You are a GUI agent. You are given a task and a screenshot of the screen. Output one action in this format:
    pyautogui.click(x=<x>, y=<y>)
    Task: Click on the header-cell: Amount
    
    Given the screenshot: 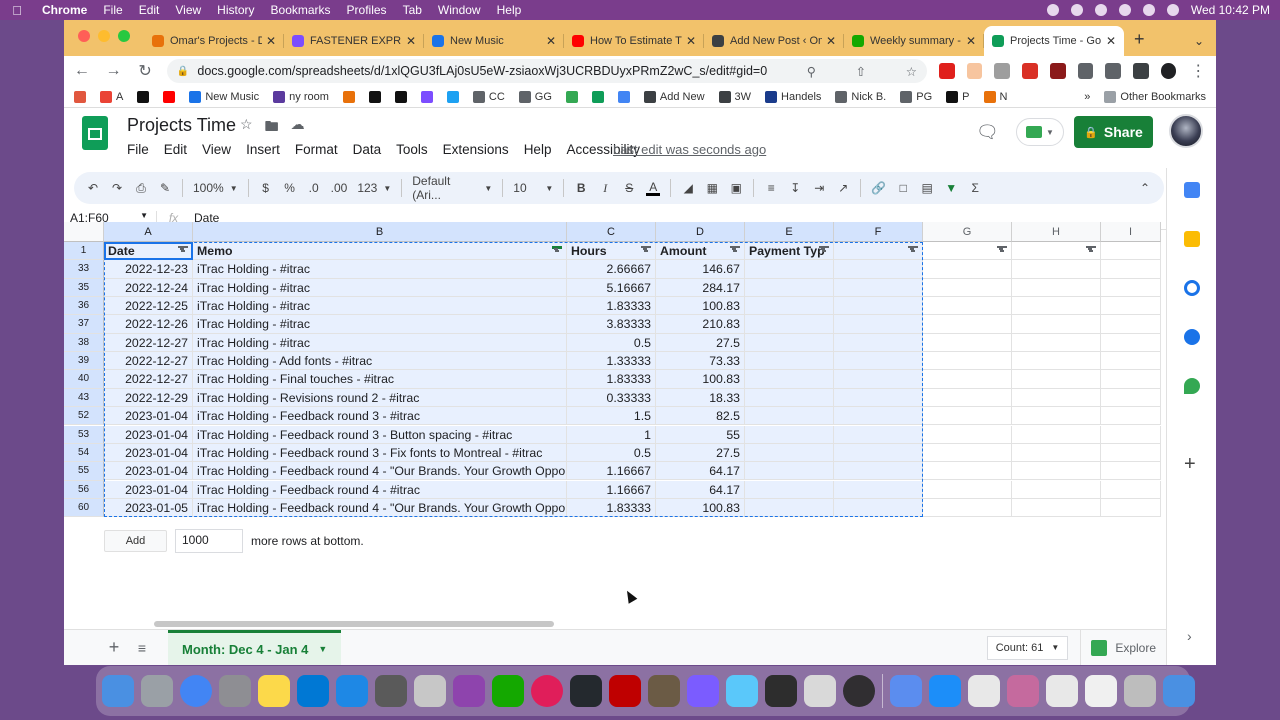 What is the action you would take?
    pyautogui.click(x=700, y=251)
    